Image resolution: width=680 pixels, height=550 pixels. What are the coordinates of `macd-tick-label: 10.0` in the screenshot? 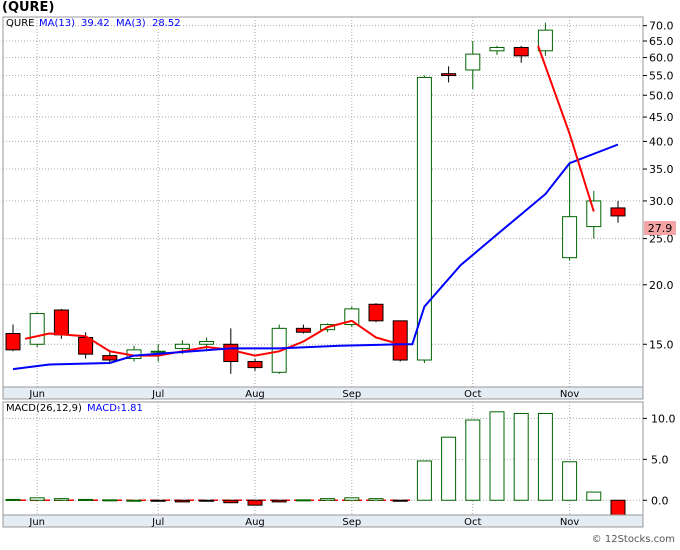 It's located at (663, 418).